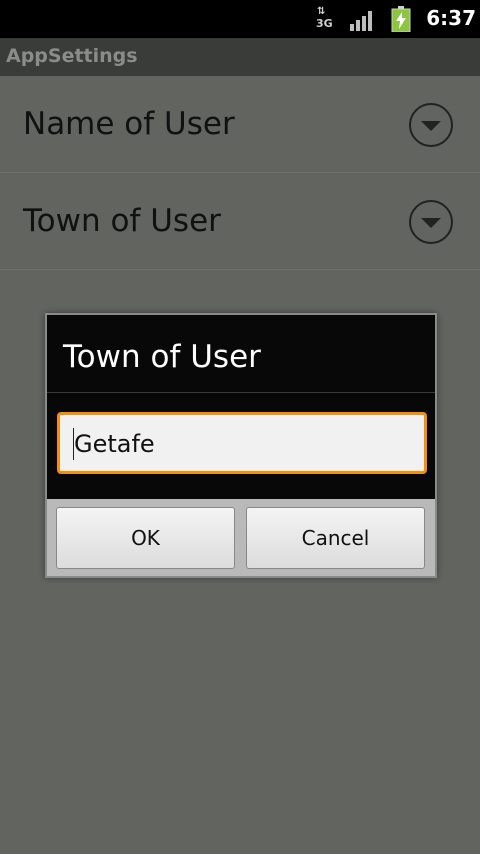 Image resolution: width=480 pixels, height=854 pixels. What do you see at coordinates (451, 18) in the screenshot?
I see `clock: 6:37` at bounding box center [451, 18].